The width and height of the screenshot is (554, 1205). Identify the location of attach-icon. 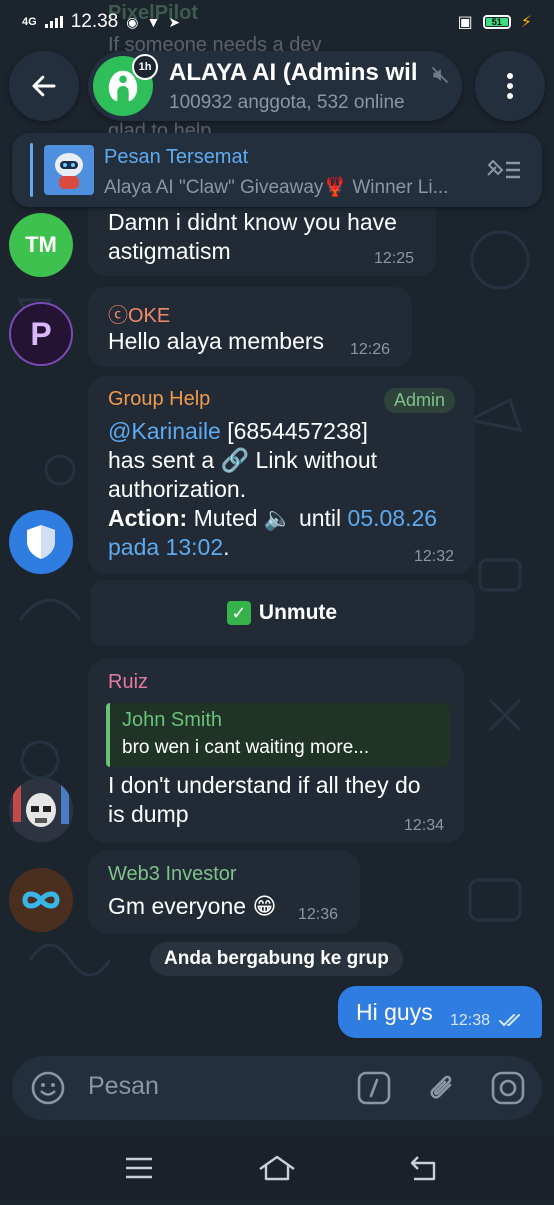
(441, 1088).